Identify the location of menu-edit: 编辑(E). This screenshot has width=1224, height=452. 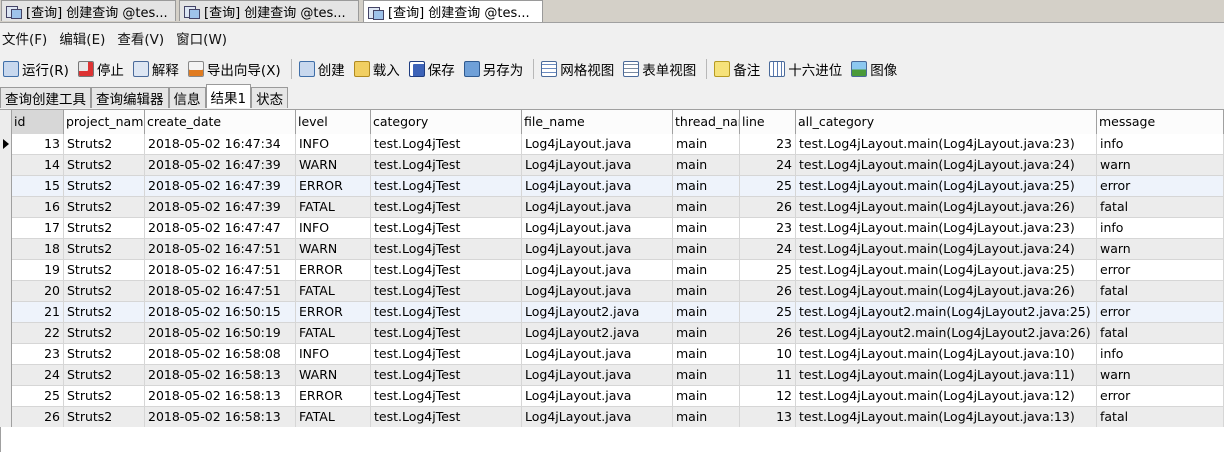
(82, 38).